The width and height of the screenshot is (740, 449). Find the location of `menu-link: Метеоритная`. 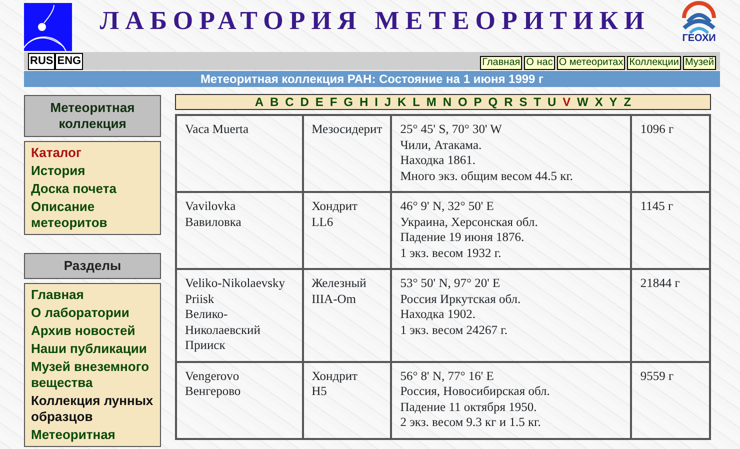

menu-link: Метеоритная is located at coordinates (92, 435).